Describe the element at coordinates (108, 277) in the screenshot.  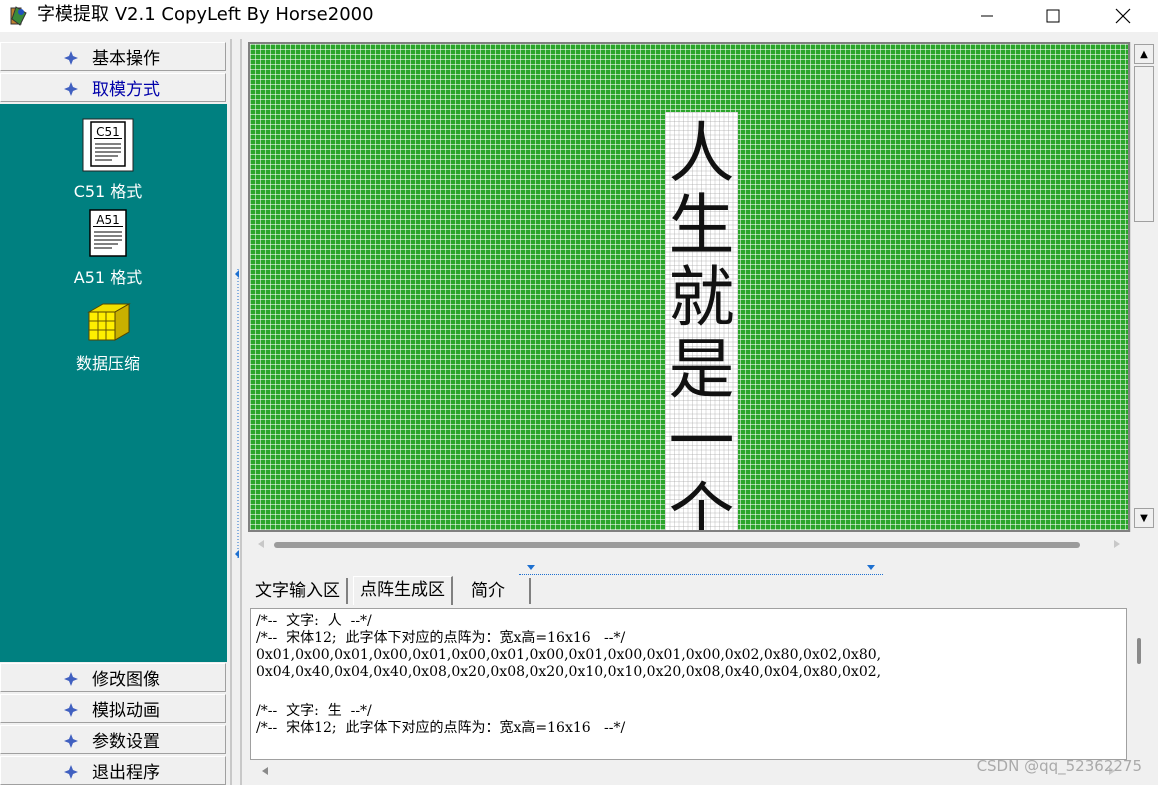
I see `tool-label: A51 格式` at that location.